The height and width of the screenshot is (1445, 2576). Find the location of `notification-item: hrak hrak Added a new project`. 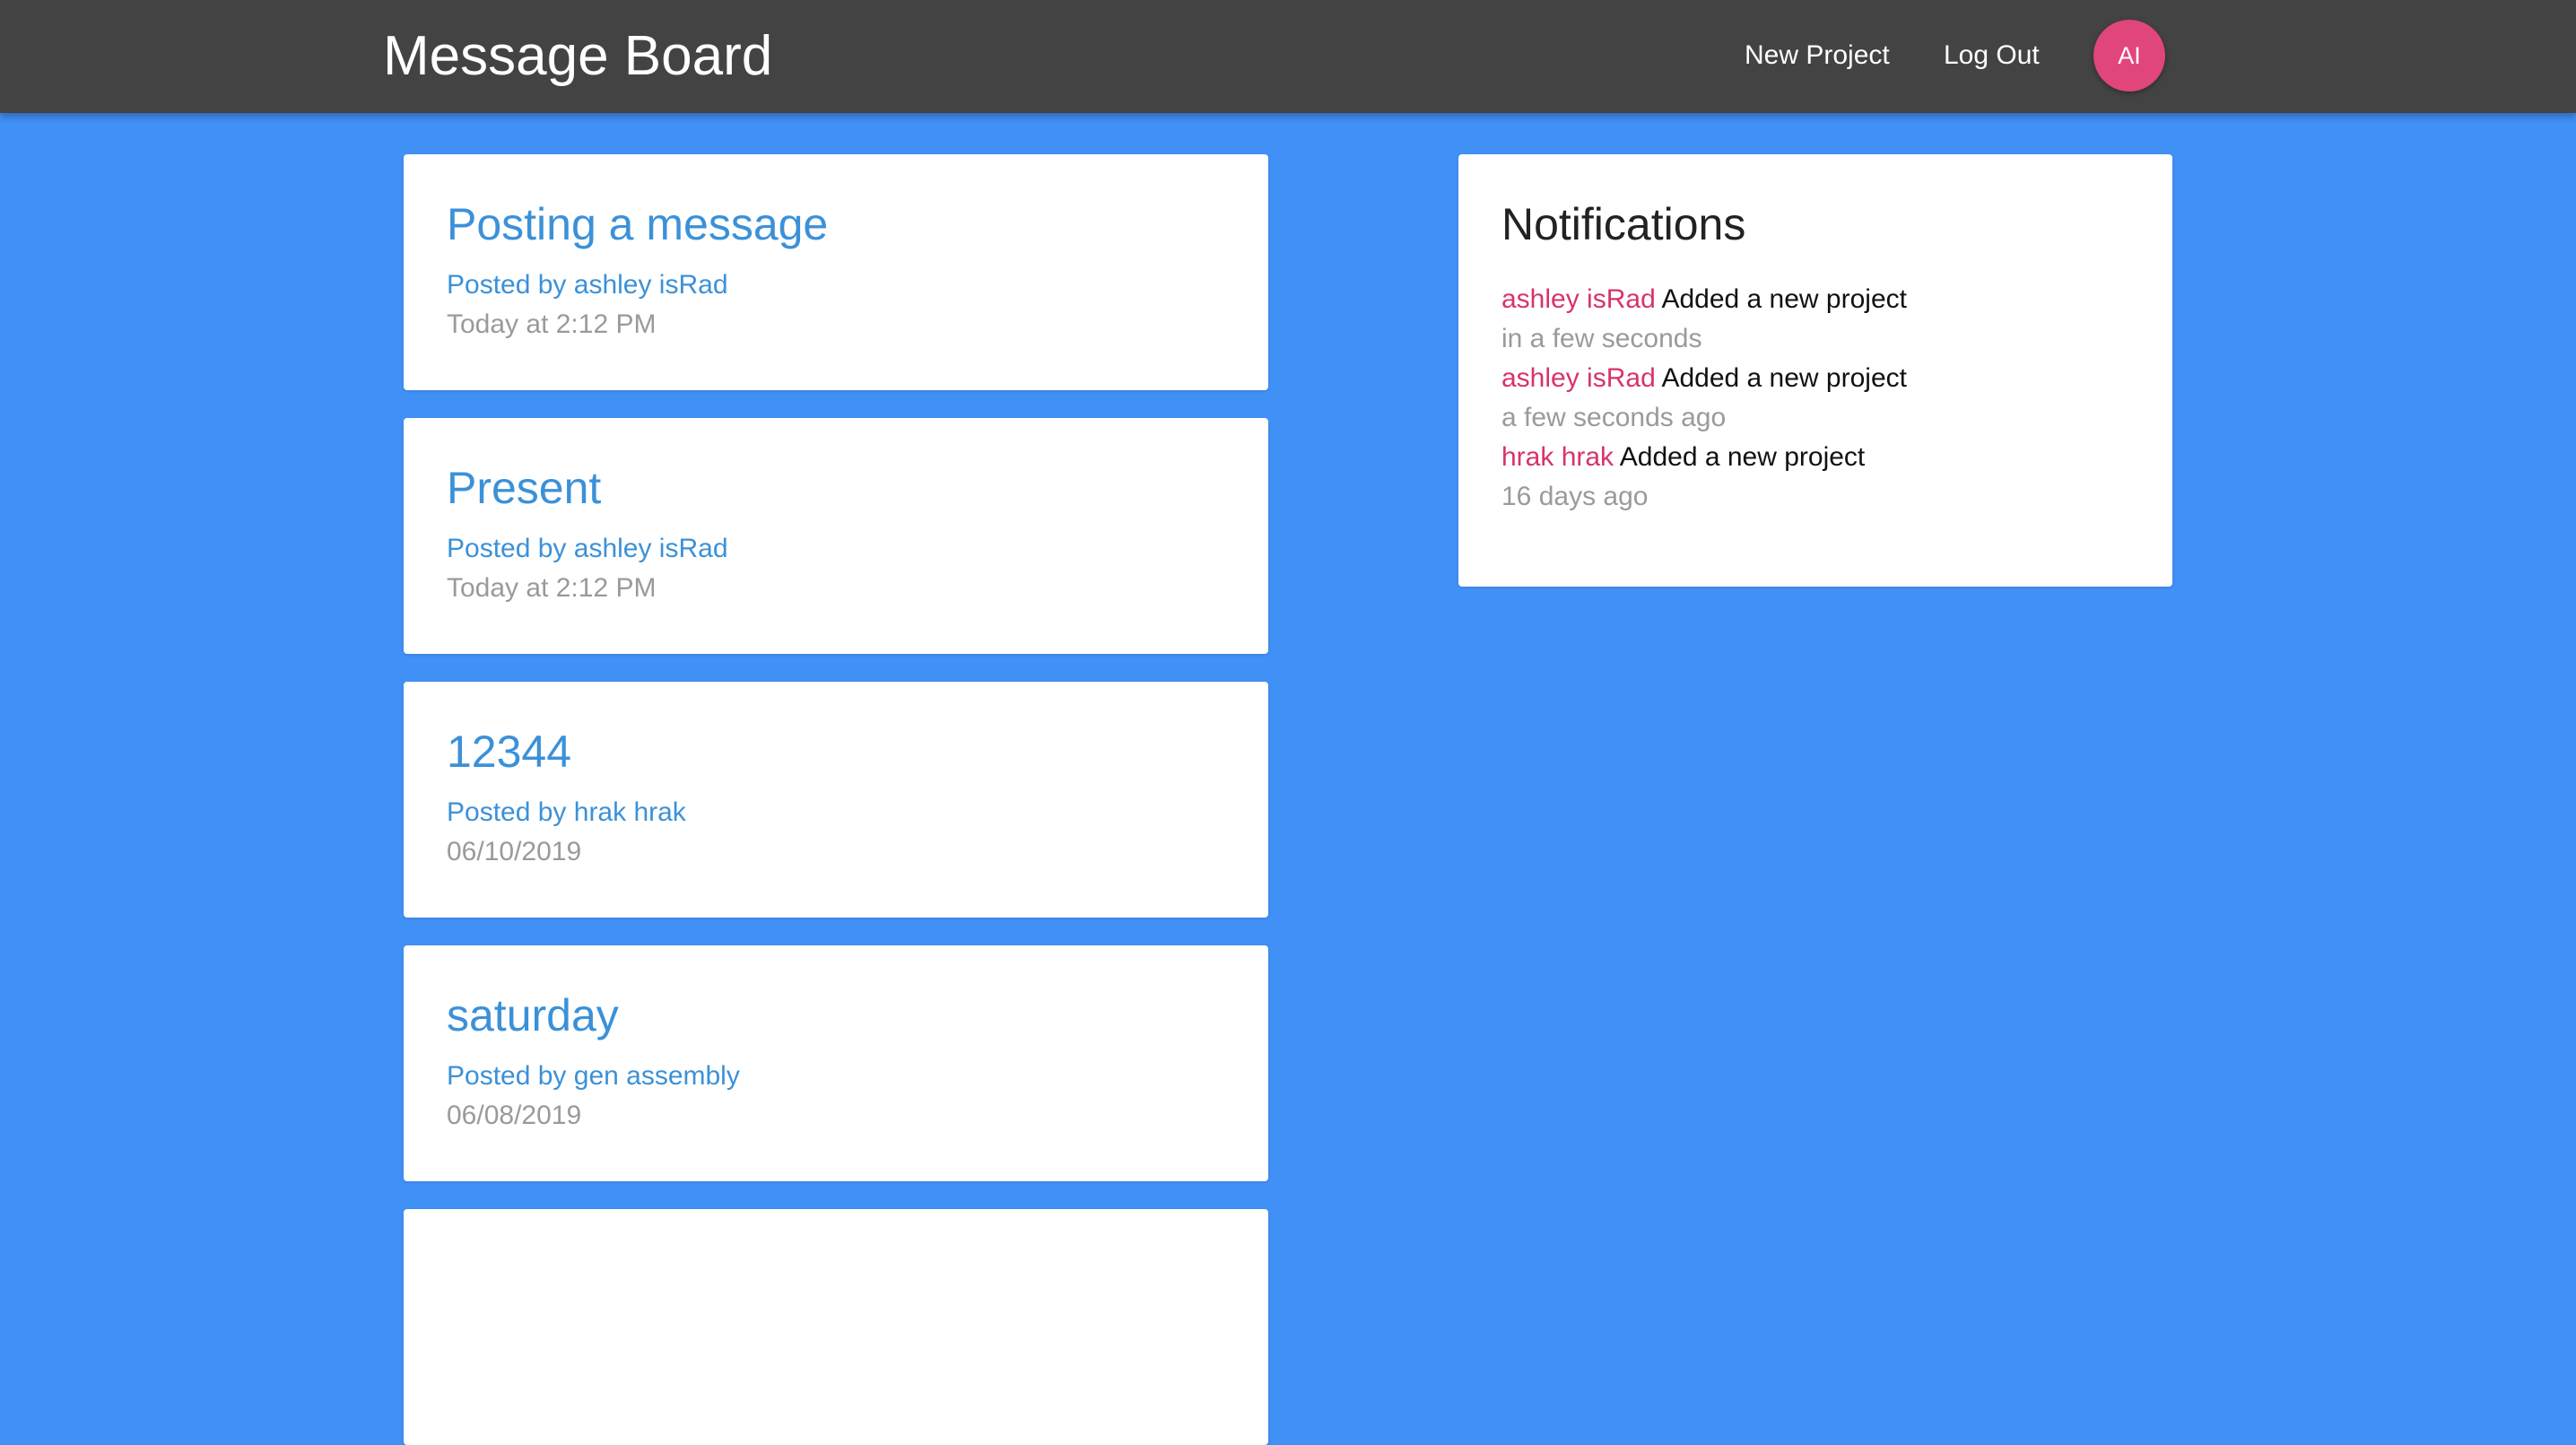

notification-item: hrak hrak Added a new project is located at coordinates (1683, 457).